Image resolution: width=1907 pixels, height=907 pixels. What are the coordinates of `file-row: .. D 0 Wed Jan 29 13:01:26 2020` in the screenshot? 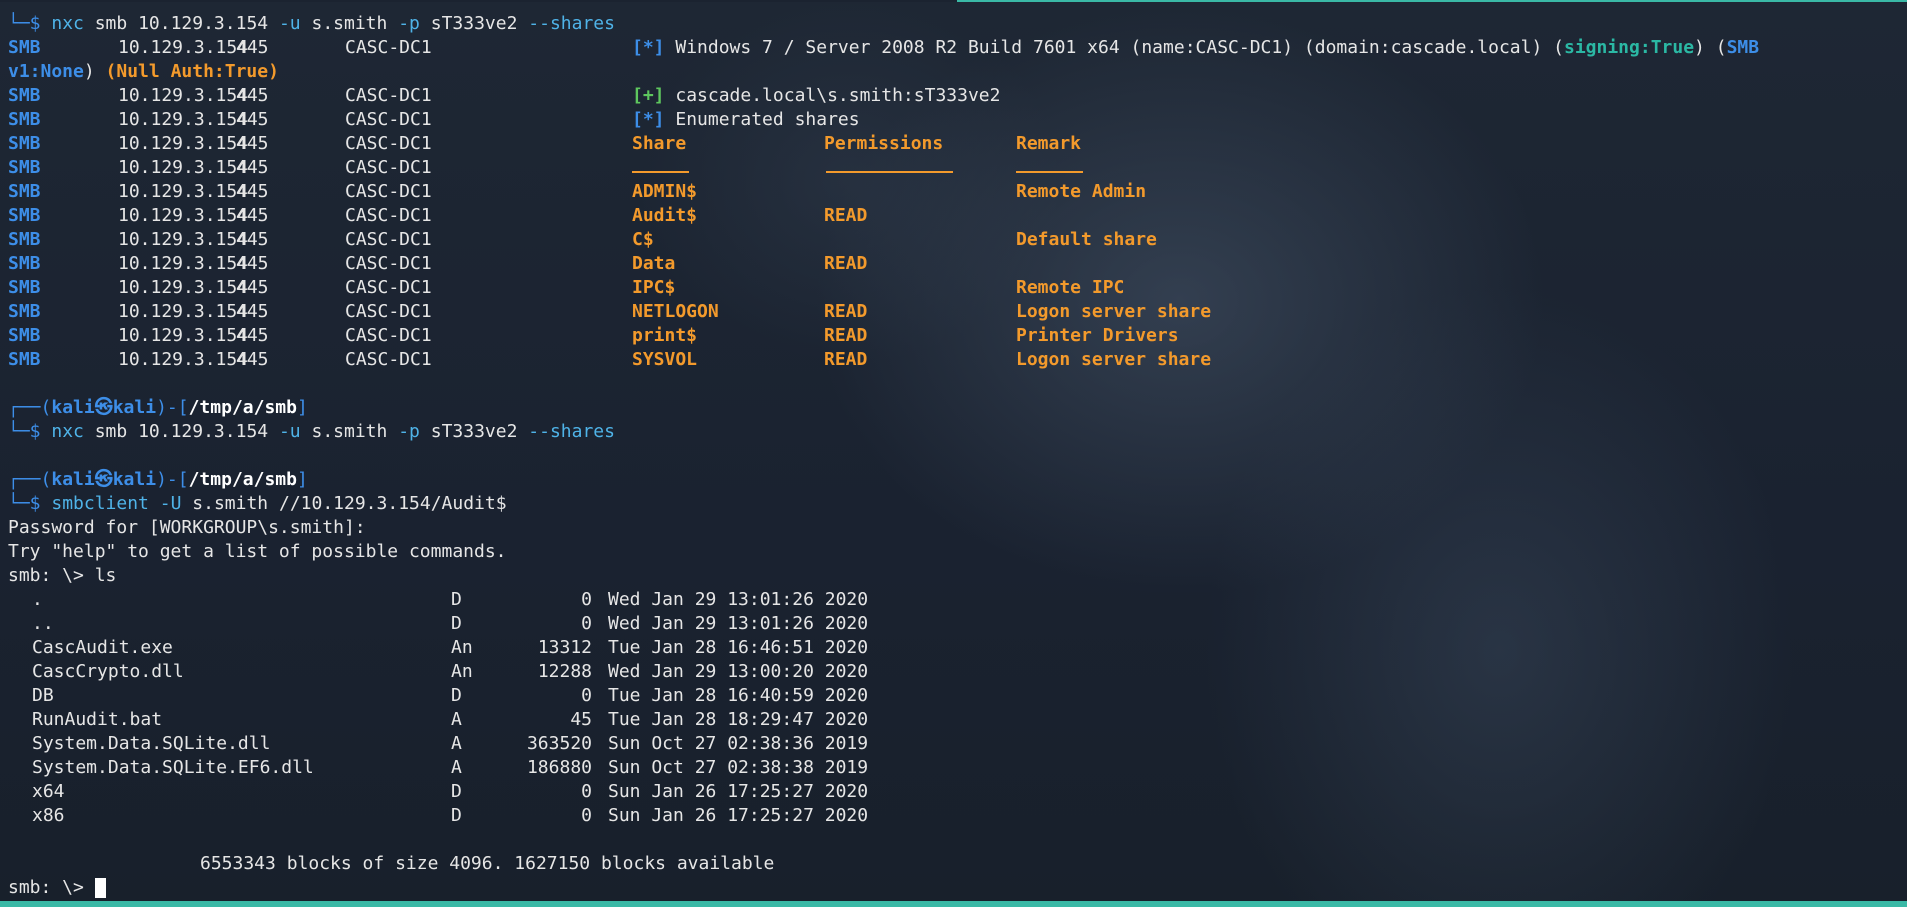 It's located at (953, 624).